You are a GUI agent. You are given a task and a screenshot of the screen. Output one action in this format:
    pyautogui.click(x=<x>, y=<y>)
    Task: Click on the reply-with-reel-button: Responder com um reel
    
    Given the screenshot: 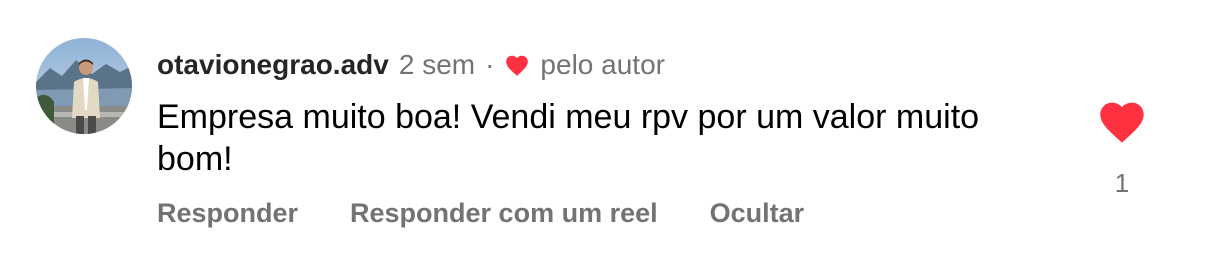 What is the action you would take?
    pyautogui.click(x=504, y=213)
    